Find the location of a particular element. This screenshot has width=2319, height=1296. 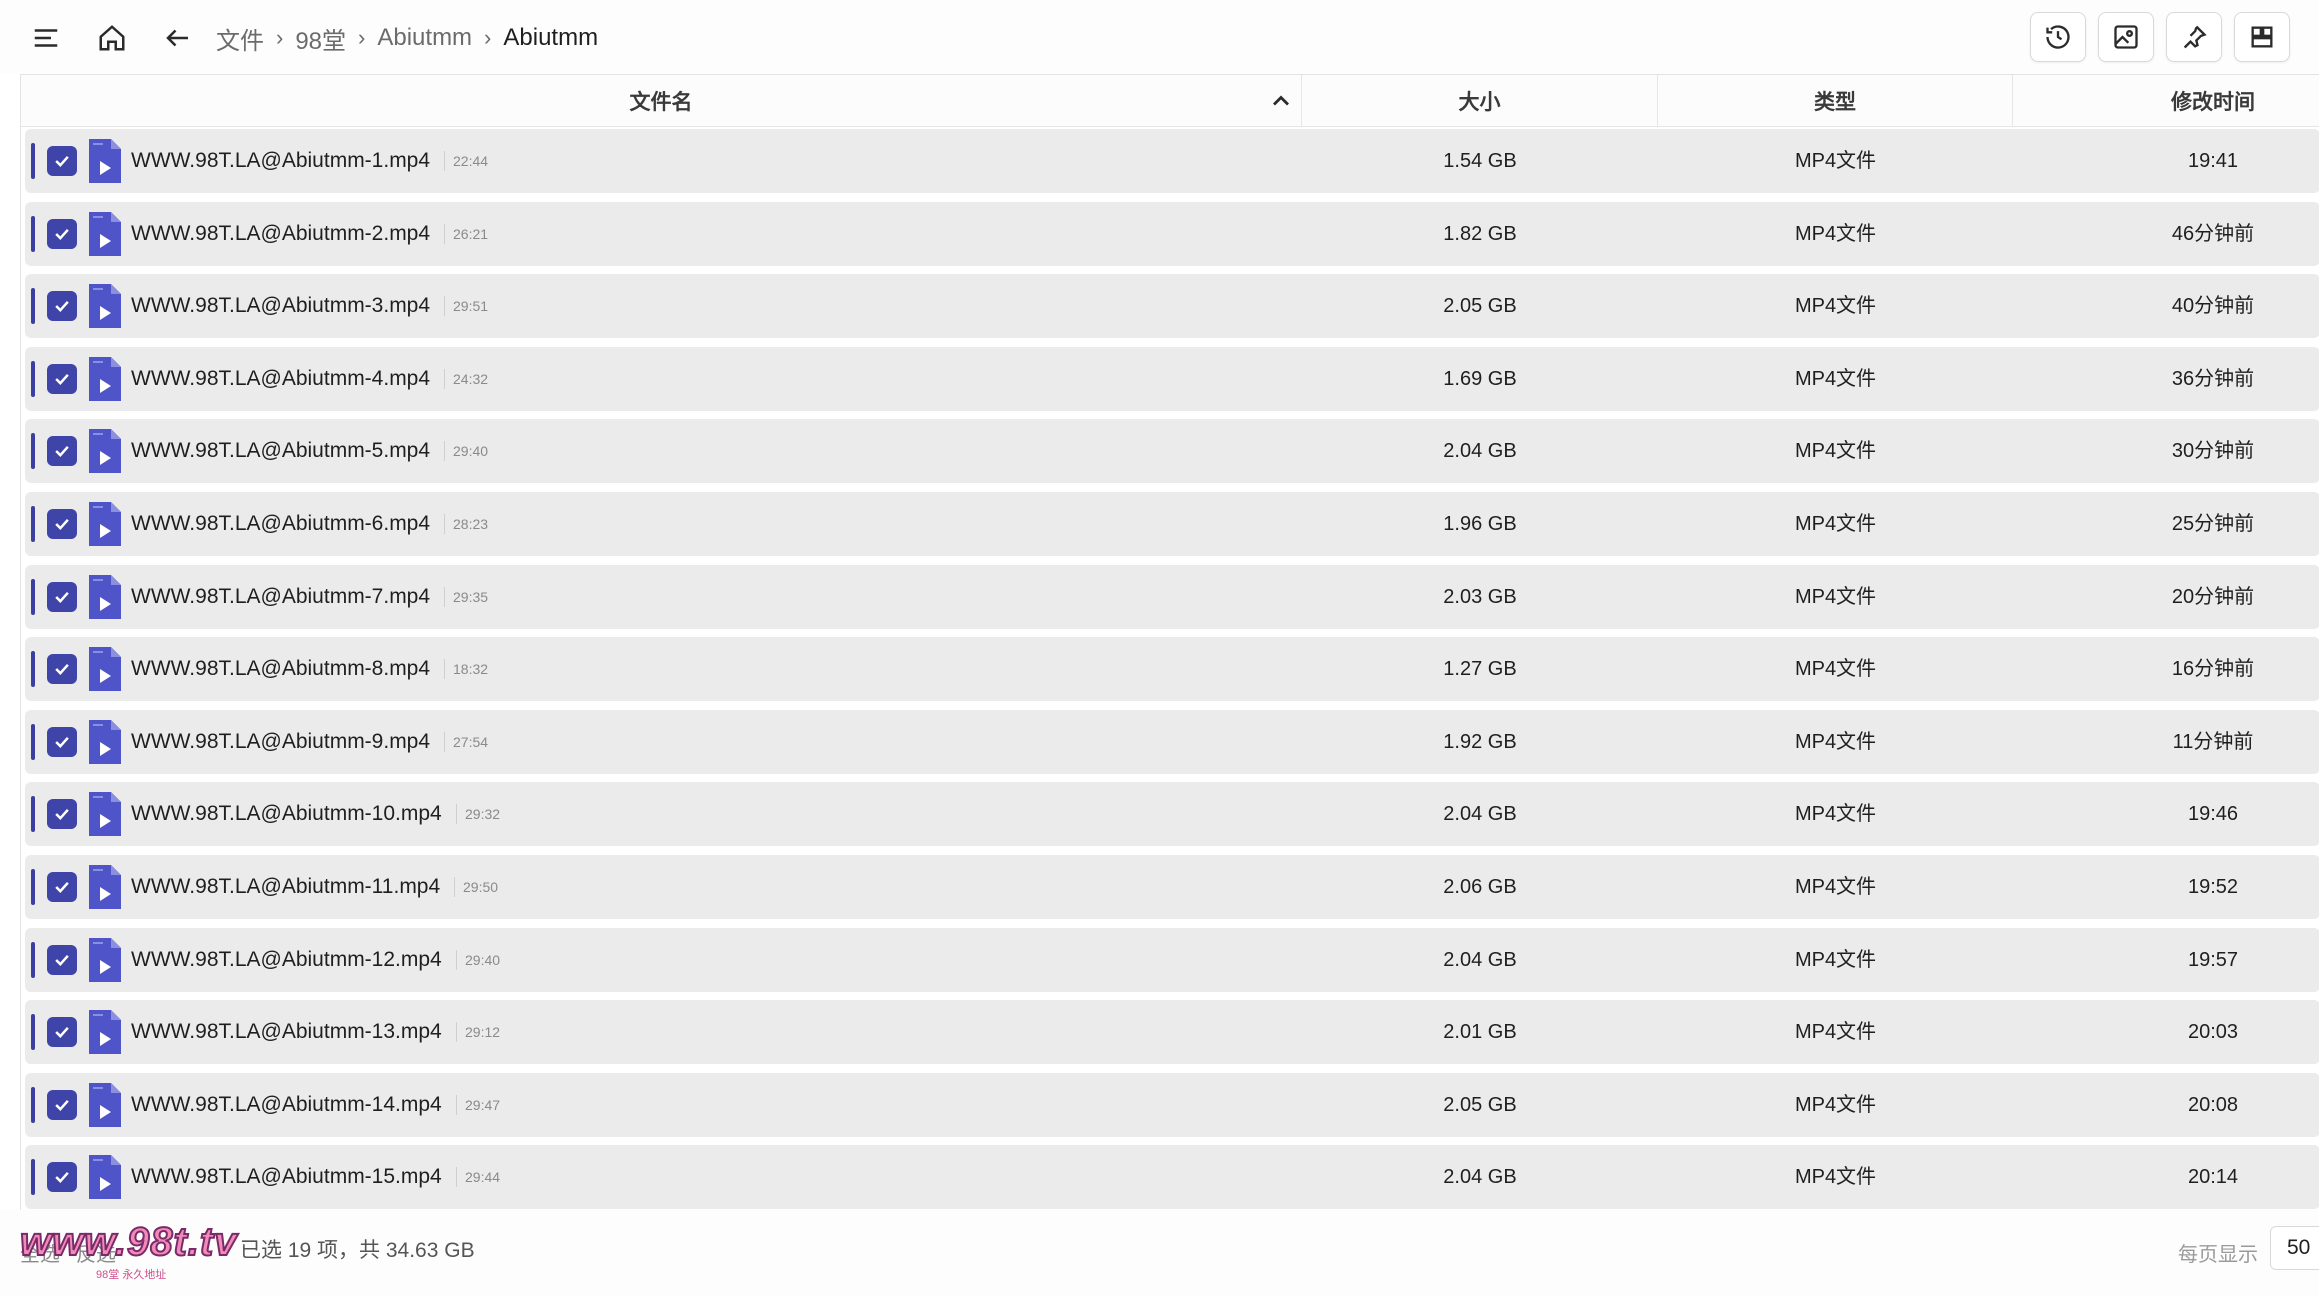

image-view-button is located at coordinates (2126, 37).